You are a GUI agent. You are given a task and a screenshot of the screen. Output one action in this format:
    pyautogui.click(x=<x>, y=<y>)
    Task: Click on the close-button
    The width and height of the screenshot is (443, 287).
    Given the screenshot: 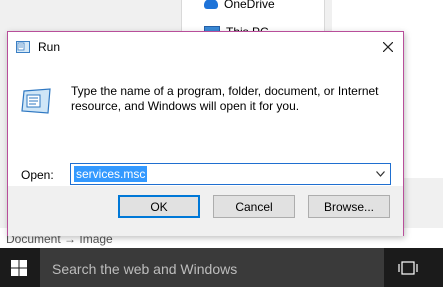 What is the action you would take?
    pyautogui.click(x=388, y=47)
    